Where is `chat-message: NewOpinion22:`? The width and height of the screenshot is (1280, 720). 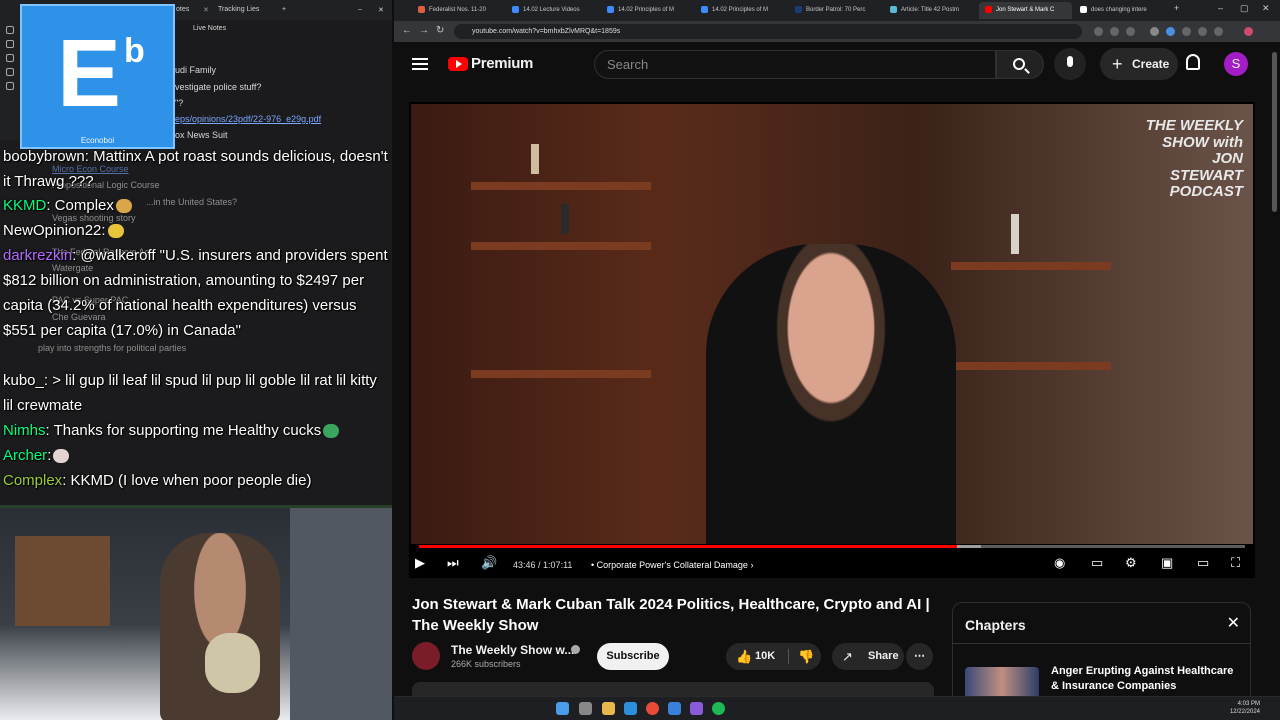 chat-message: NewOpinion22: is located at coordinates (196, 230).